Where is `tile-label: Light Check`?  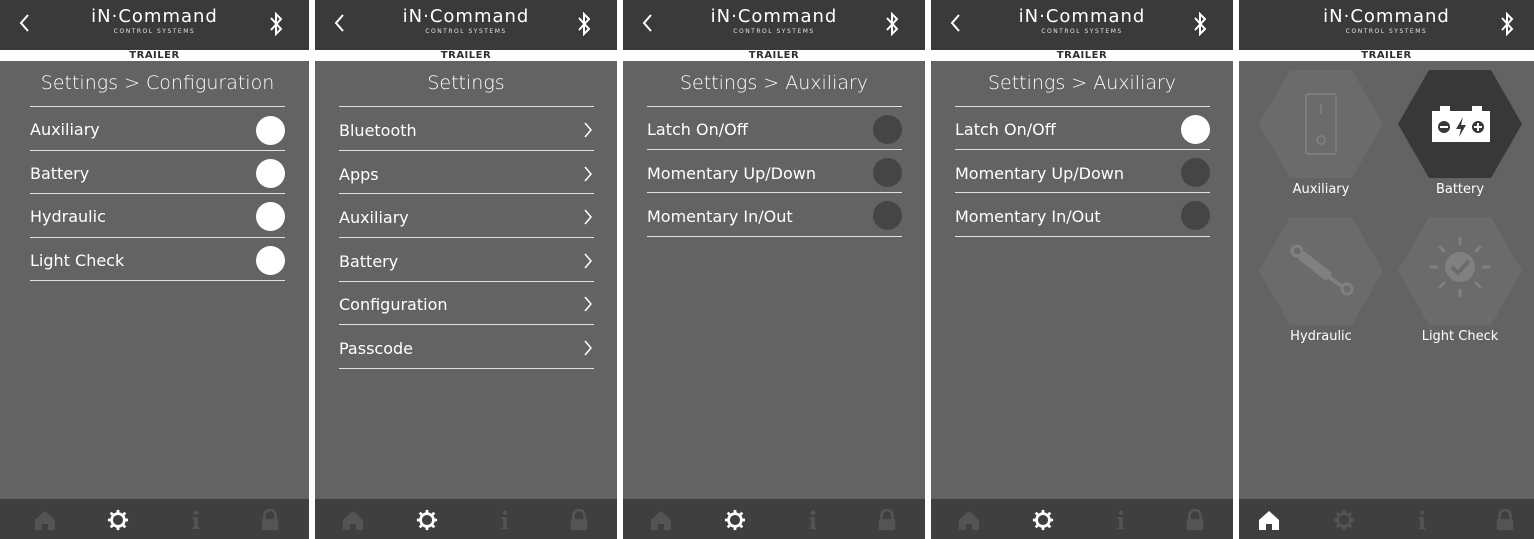 tile-label: Light Check is located at coordinates (1460, 336).